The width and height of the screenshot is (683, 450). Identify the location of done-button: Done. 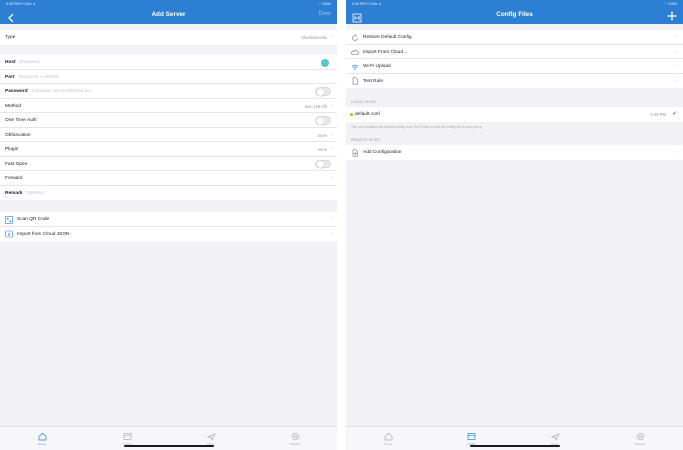
(325, 14).